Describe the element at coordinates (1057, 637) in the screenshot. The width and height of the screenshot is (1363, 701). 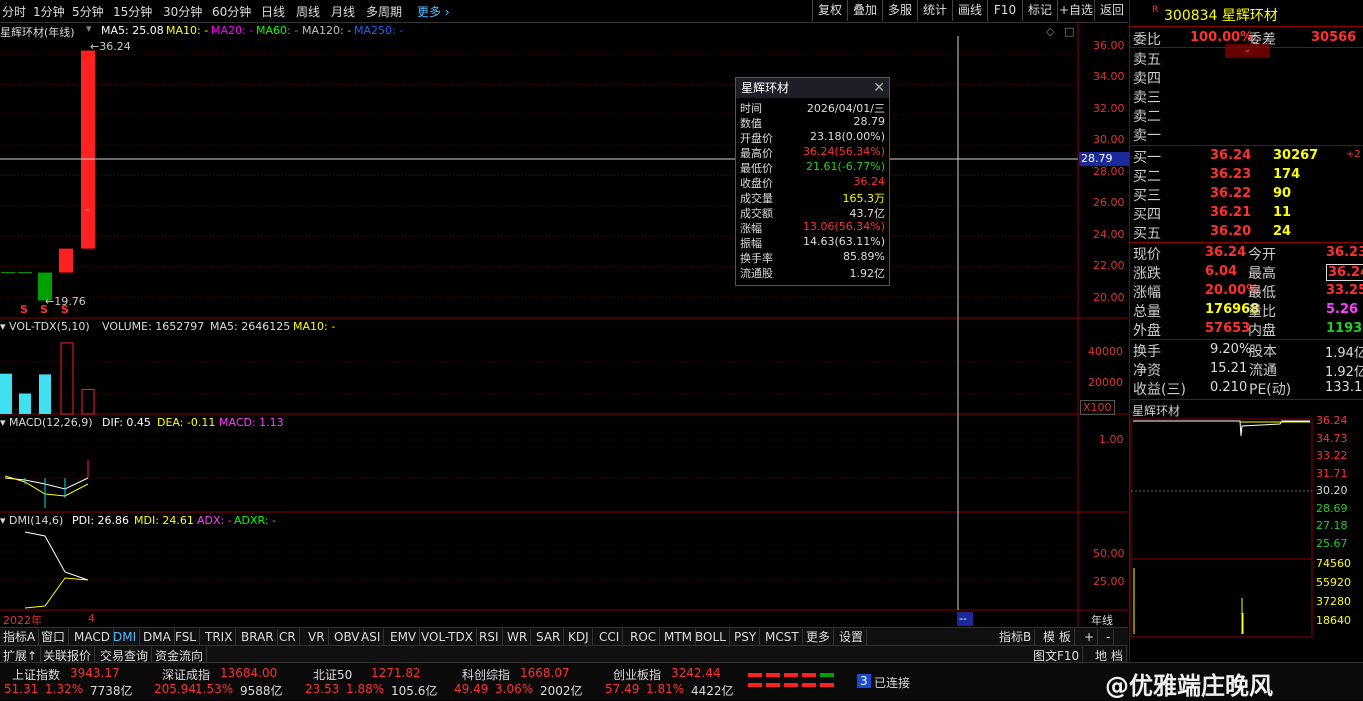
I see `indicator-tab-right: 模 板` at that location.